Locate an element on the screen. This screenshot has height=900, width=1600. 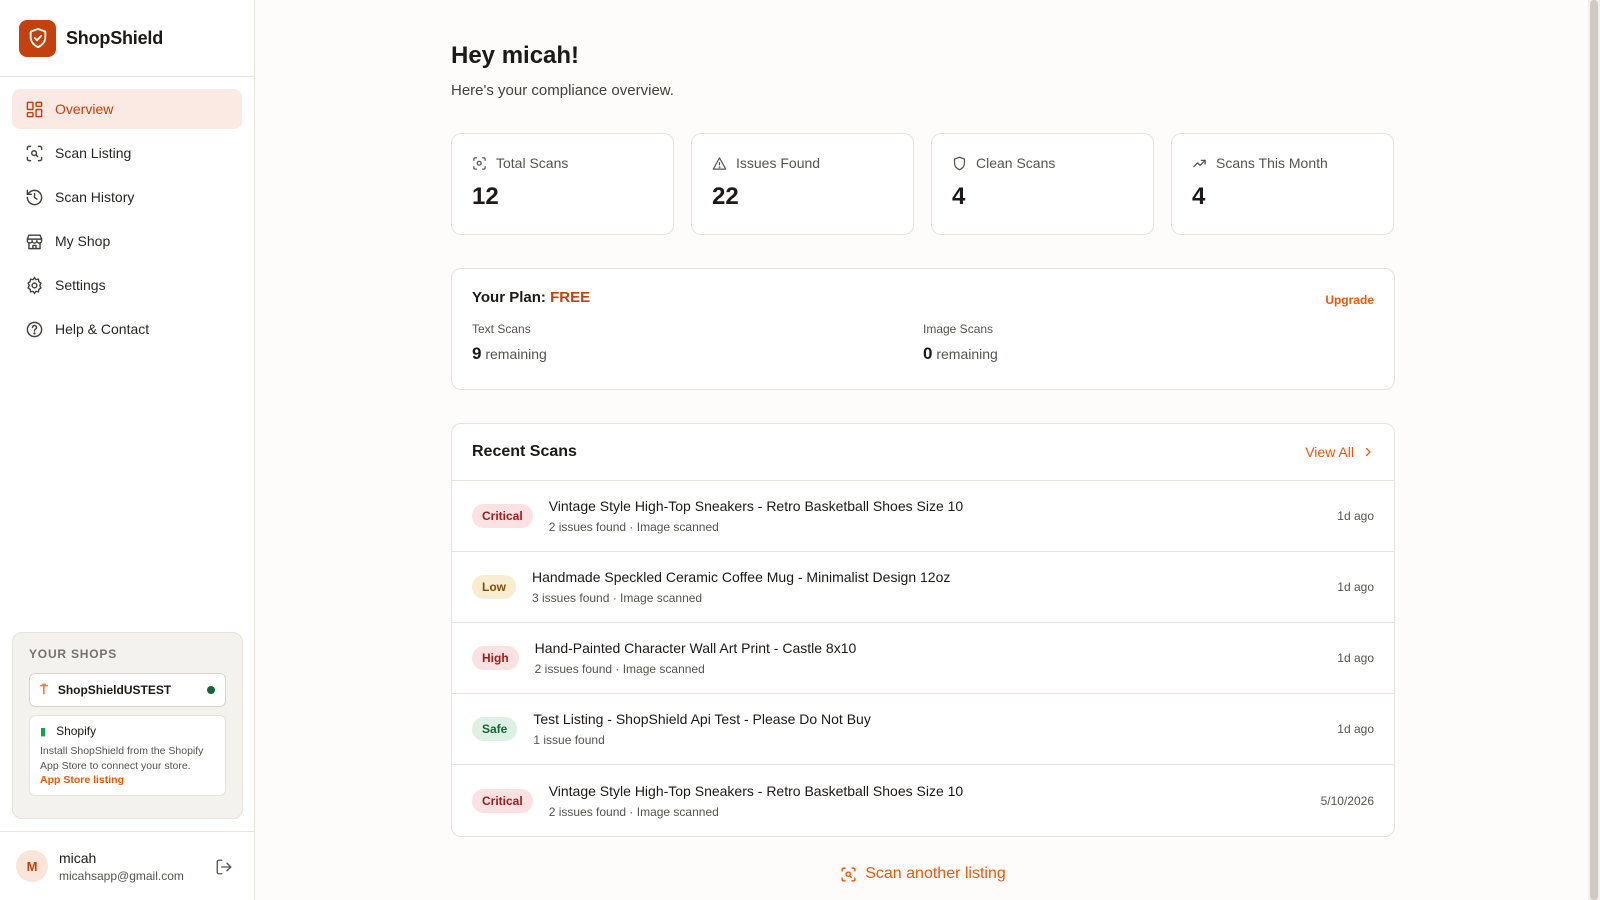
sidebar-item-label: Scan History is located at coordinates (95, 197).